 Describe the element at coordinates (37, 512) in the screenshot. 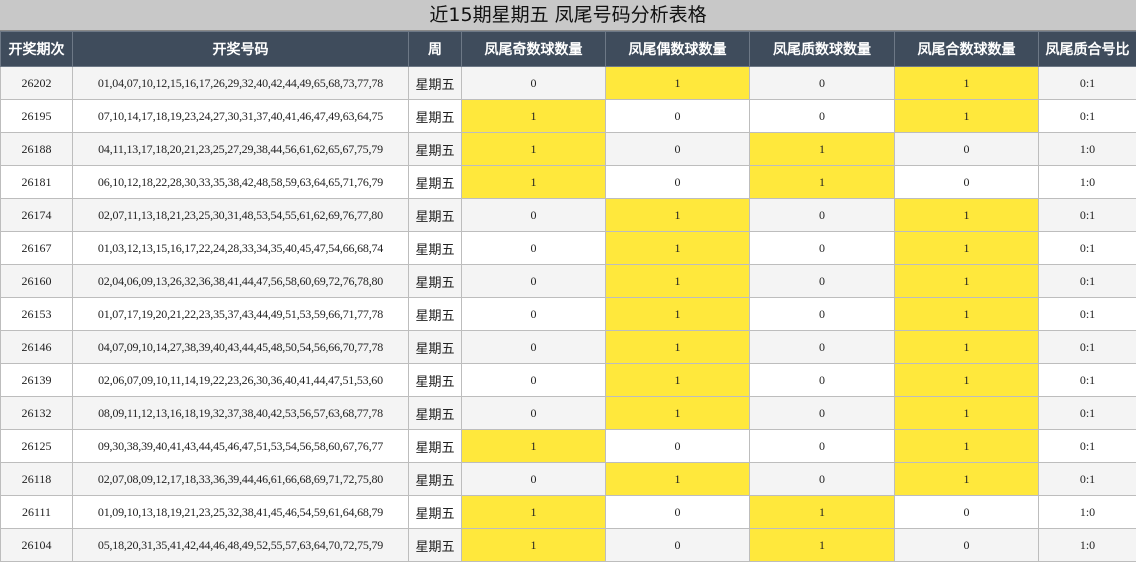

I see `issue-cell: 26111` at that location.